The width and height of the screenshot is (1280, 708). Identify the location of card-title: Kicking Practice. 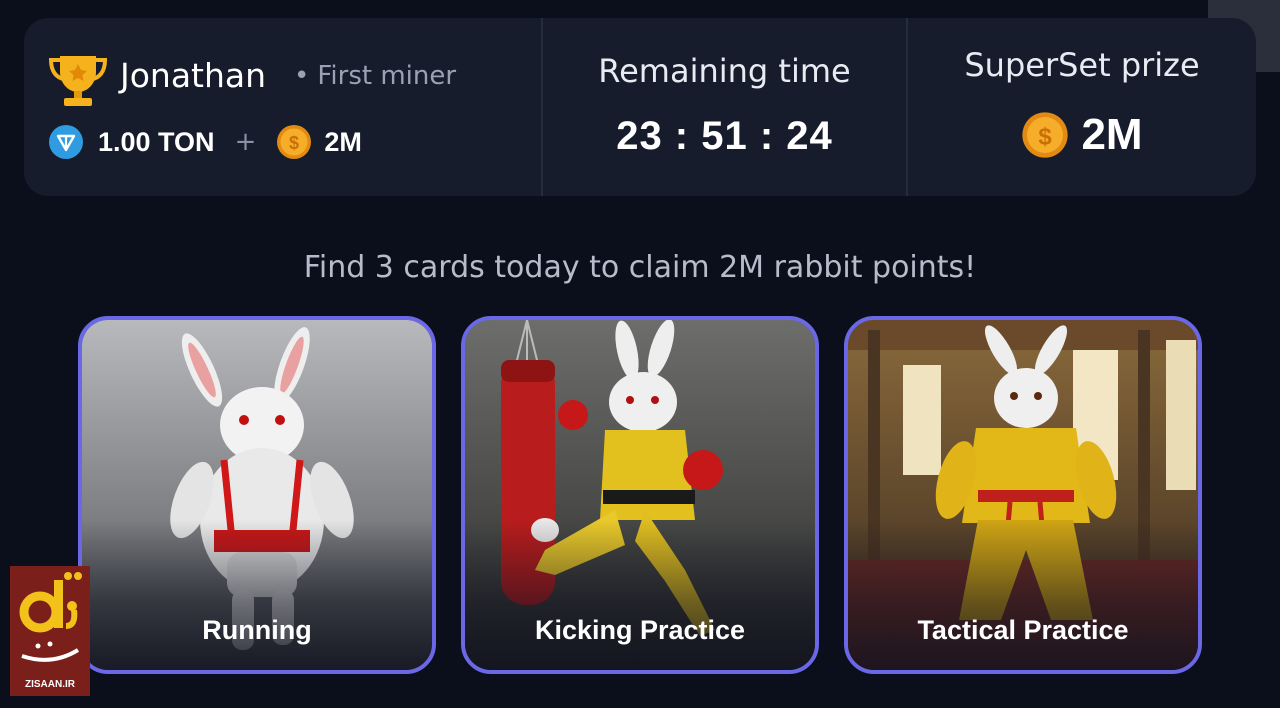
(640, 630).